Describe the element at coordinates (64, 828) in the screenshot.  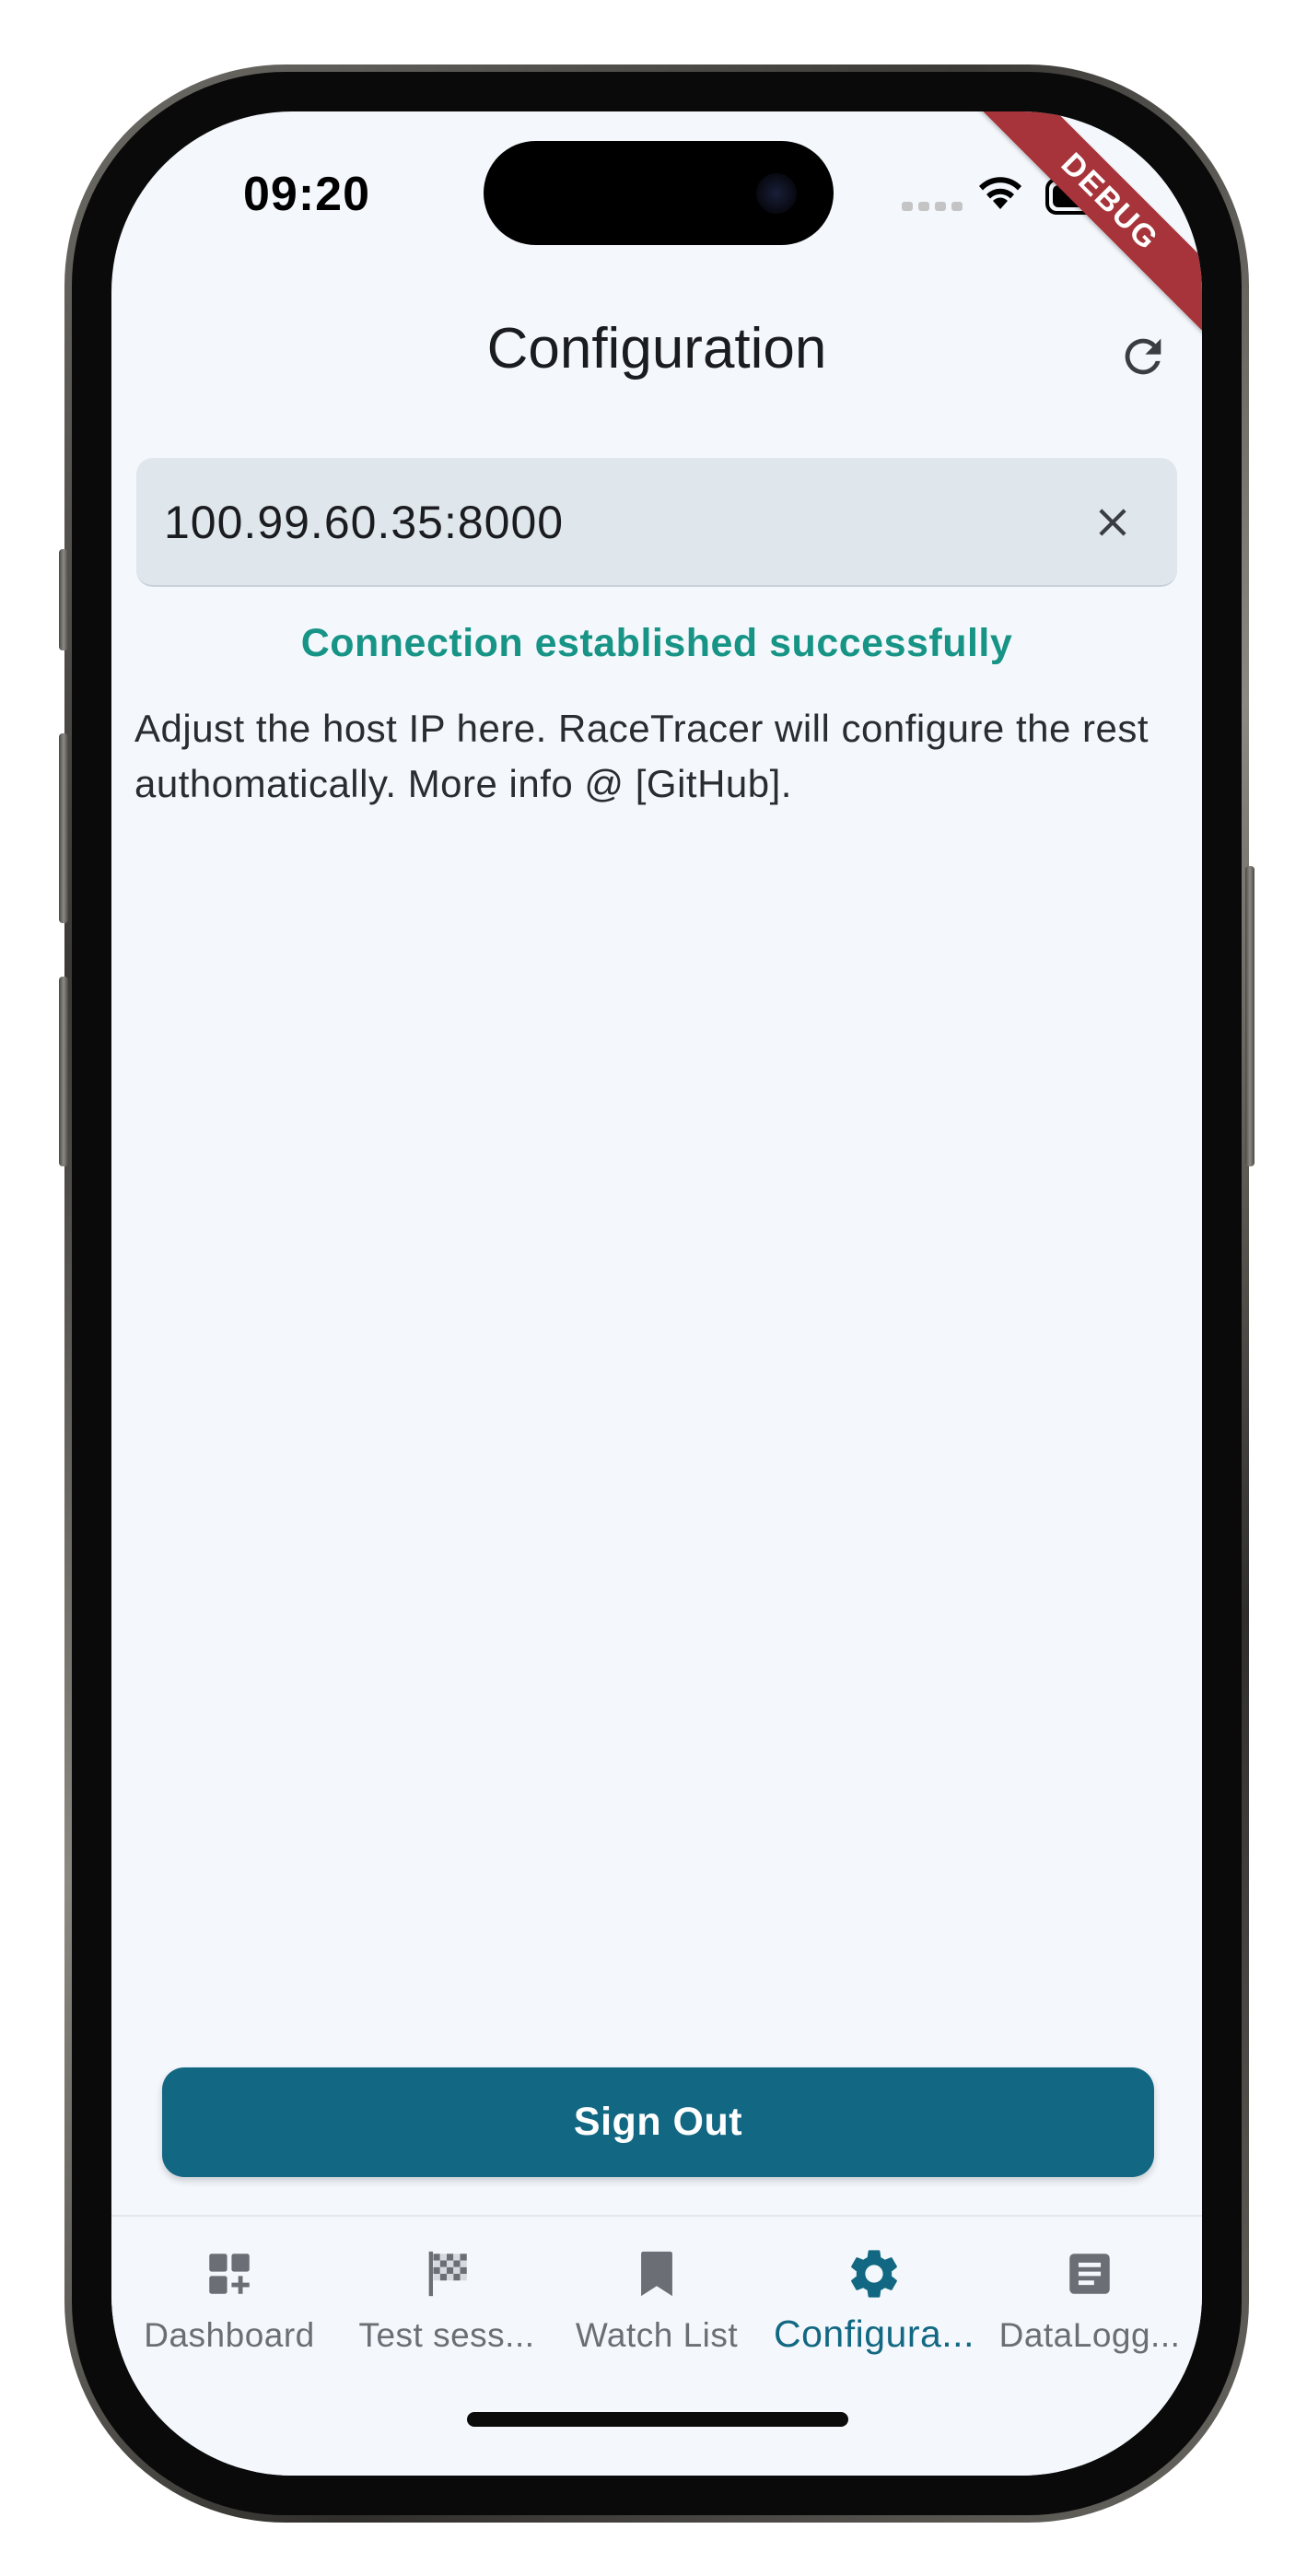
I see `volume-up-button` at that location.